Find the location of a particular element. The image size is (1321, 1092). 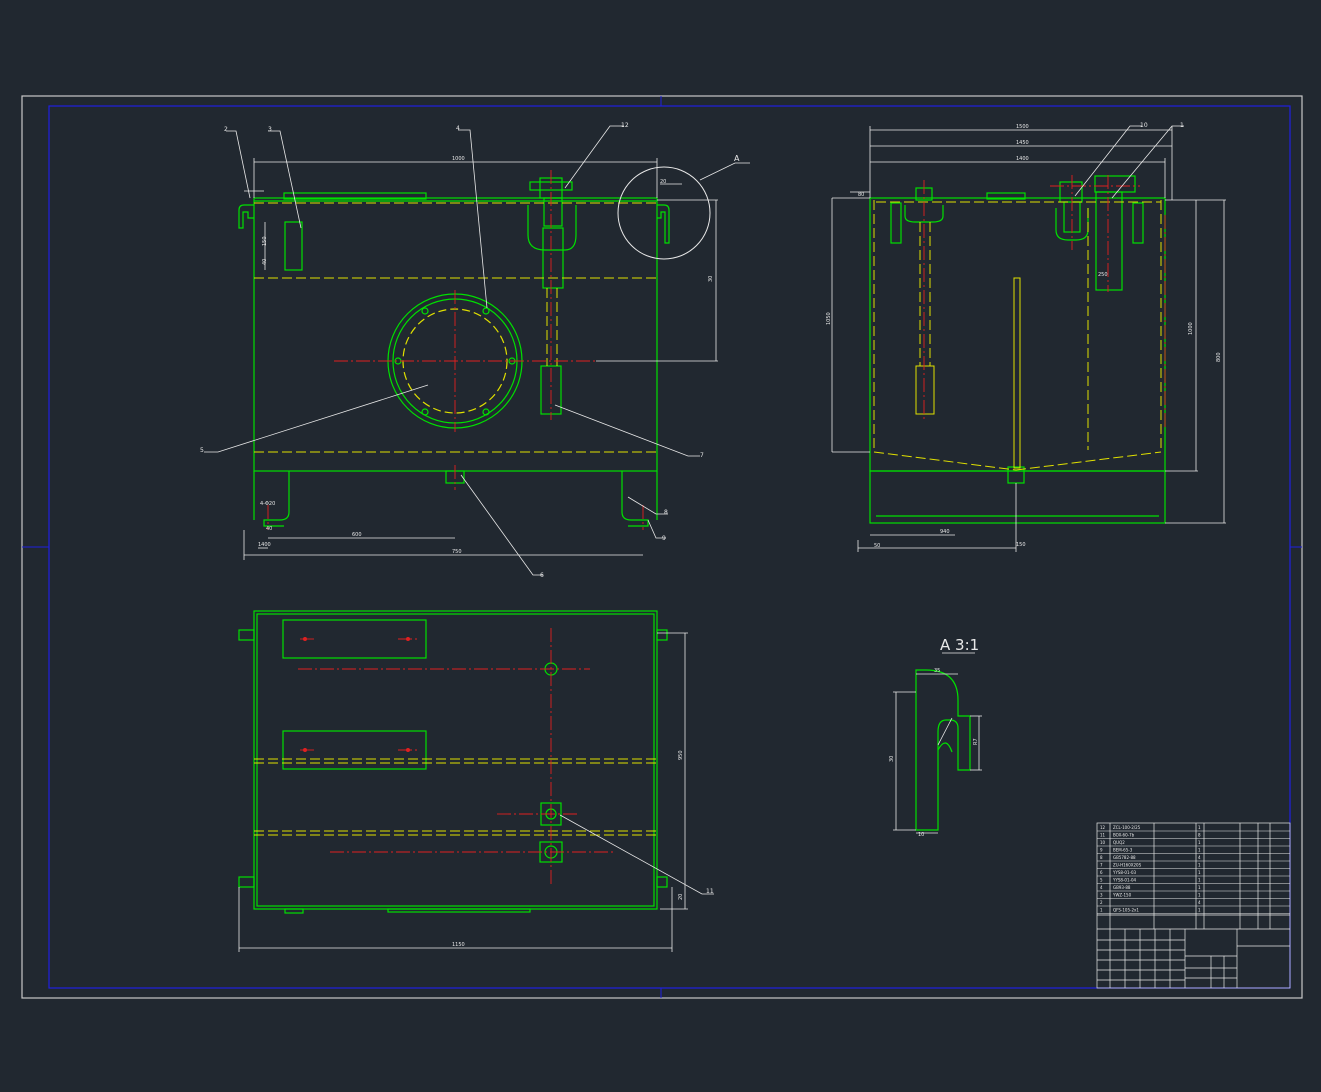

detail-a-label: A 3:1 is located at coordinates (959, 645).